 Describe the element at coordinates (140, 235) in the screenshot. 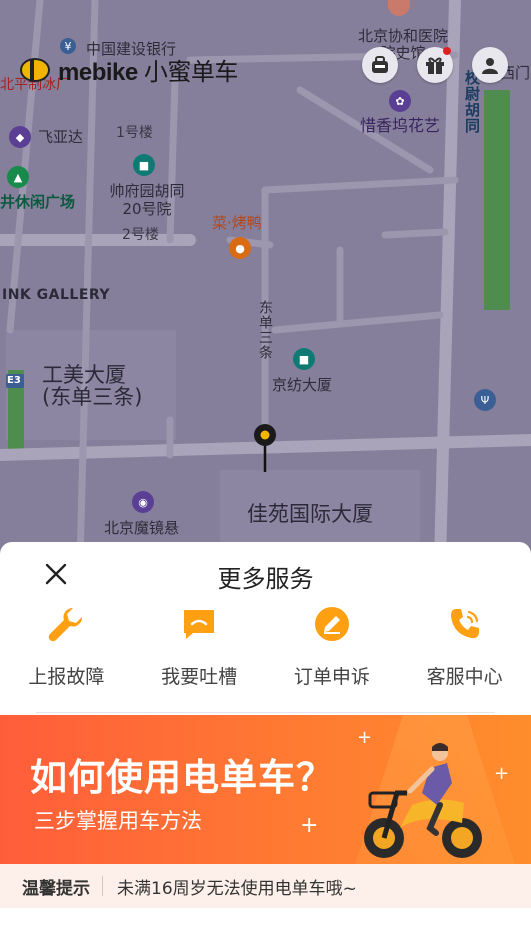

I see `map-label-bldg2: 2号楼` at that location.